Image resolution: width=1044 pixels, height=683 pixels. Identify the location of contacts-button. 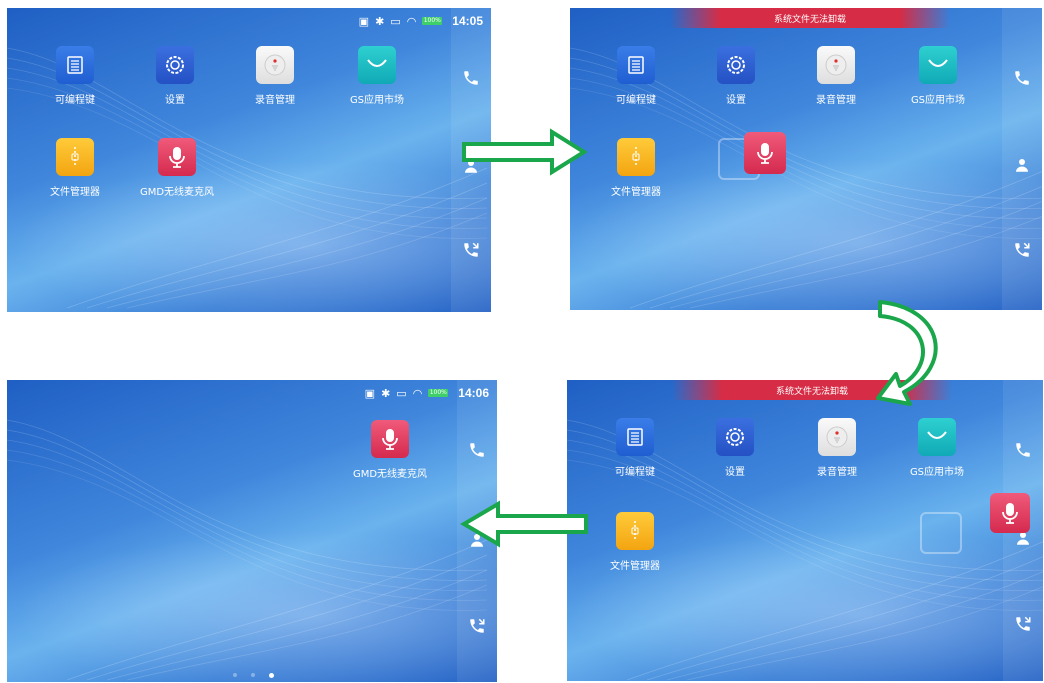
(1022, 165).